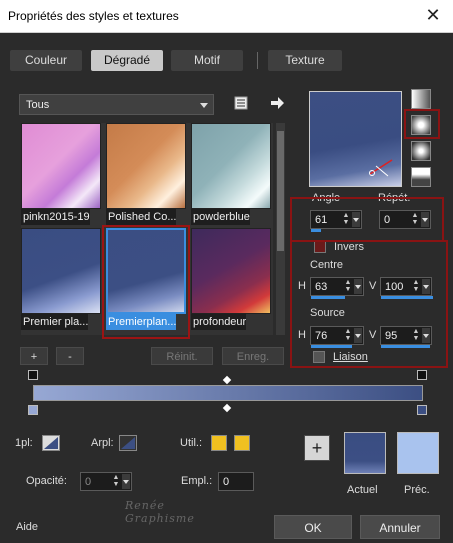  Describe the element at coordinates (421, 99) in the screenshot. I see `linear-gradient-style-icon` at that location.